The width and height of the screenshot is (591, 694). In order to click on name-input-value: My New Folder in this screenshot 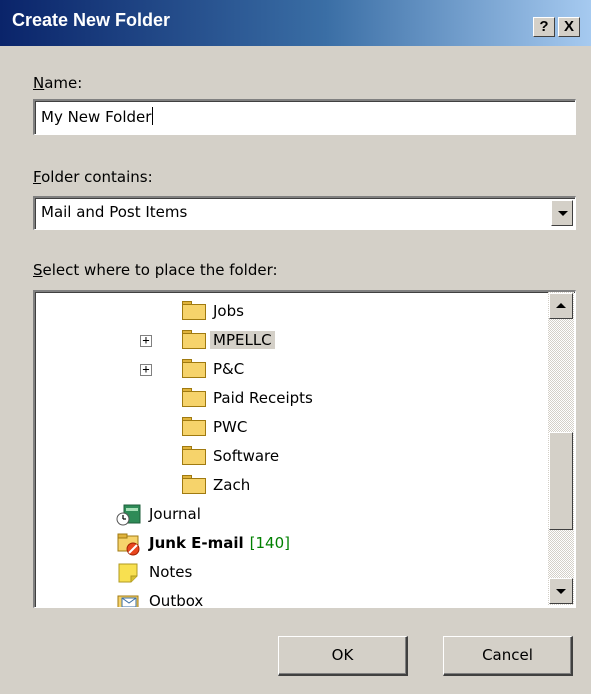, I will do `click(96, 117)`.